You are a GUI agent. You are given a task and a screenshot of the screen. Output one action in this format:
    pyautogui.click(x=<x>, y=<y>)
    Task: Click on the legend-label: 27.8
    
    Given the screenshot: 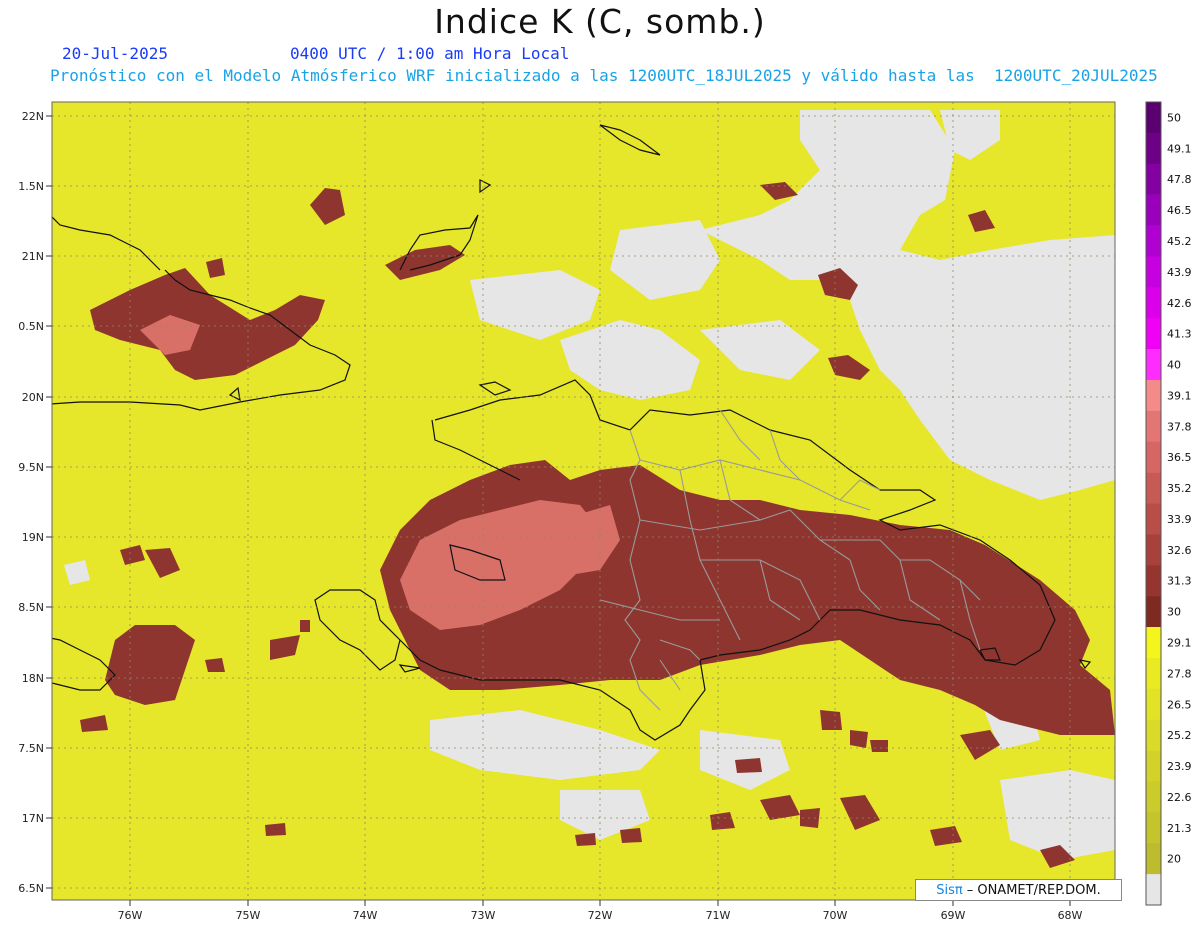 What is the action you would take?
    pyautogui.click(x=1179, y=673)
    